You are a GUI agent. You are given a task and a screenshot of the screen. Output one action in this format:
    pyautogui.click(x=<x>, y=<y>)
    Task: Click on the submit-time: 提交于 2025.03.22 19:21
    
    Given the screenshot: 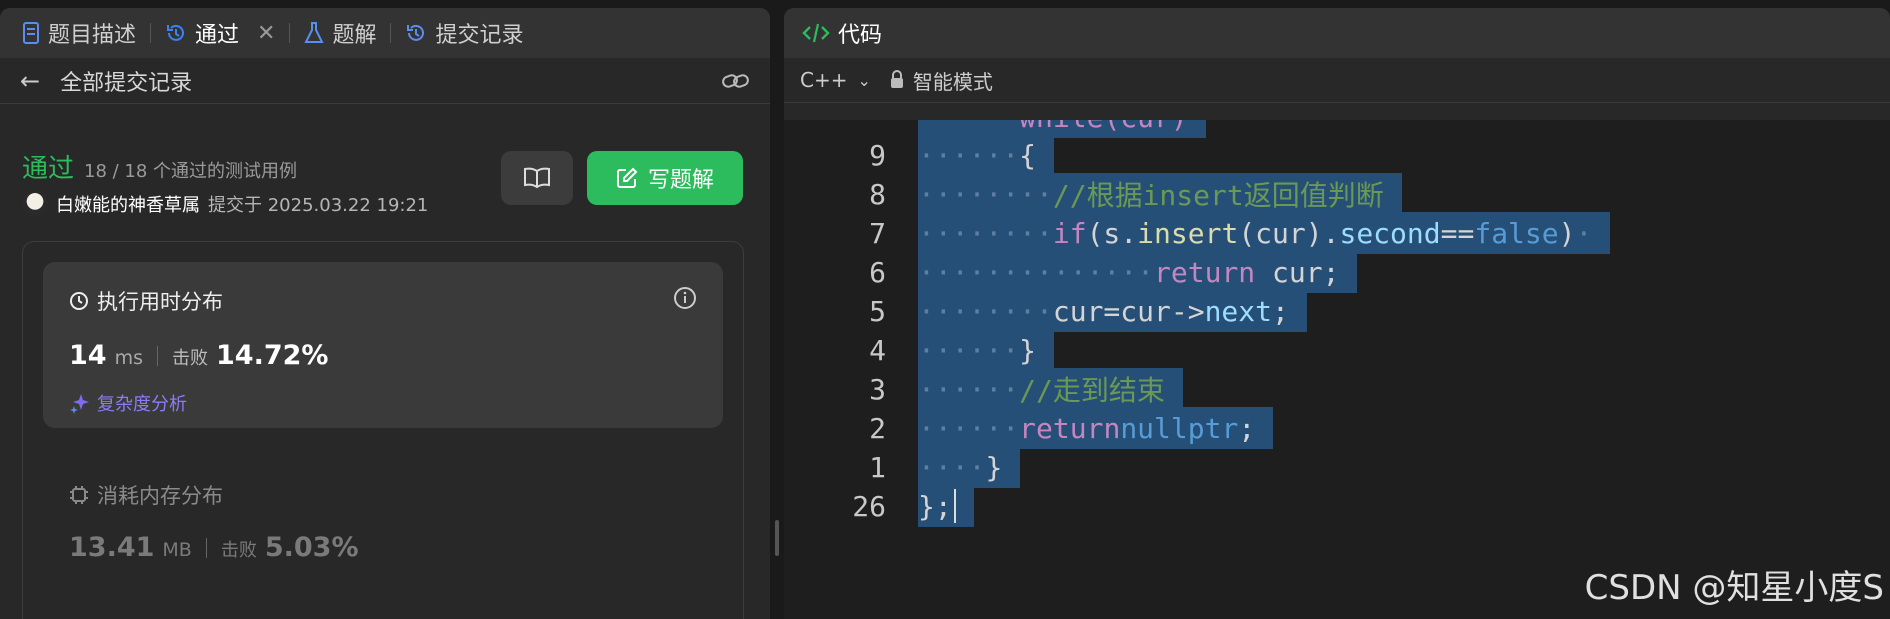 What is the action you would take?
    pyautogui.click(x=318, y=205)
    